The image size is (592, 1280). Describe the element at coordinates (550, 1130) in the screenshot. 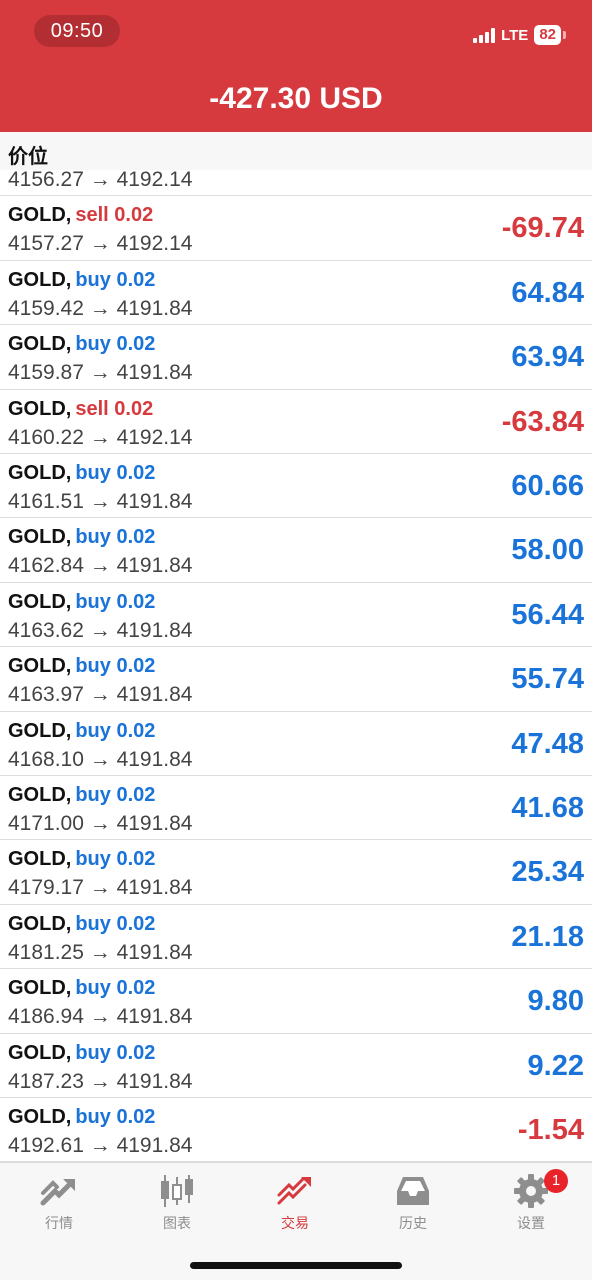

I see `position-profit: -1.54` at that location.